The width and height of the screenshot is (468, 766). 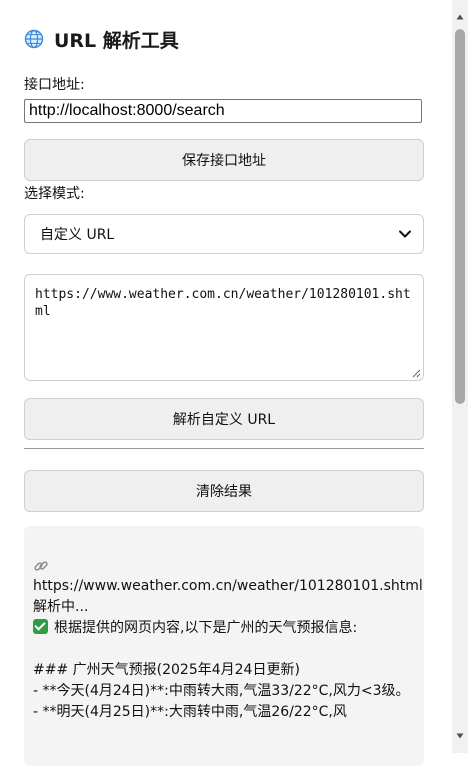 I want to click on result-heading: ### 广州天气预报(2025年4月24日更新), so click(x=166, y=670).